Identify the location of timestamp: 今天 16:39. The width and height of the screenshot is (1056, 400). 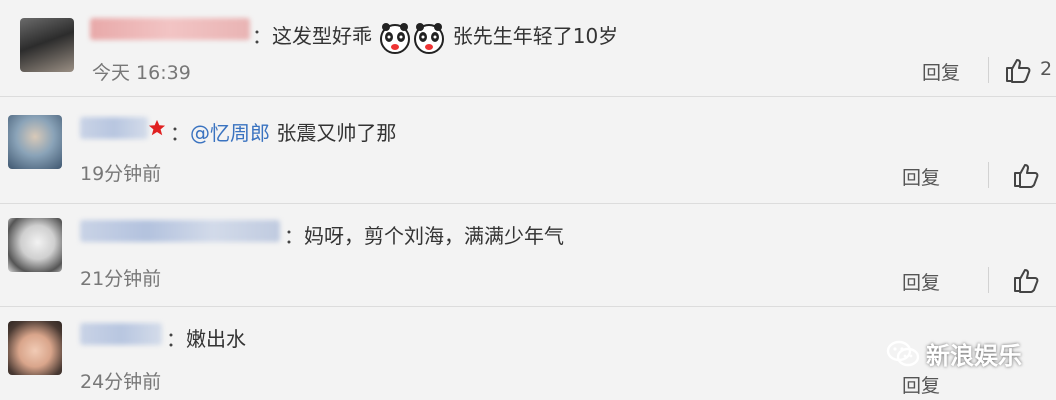
(141, 73).